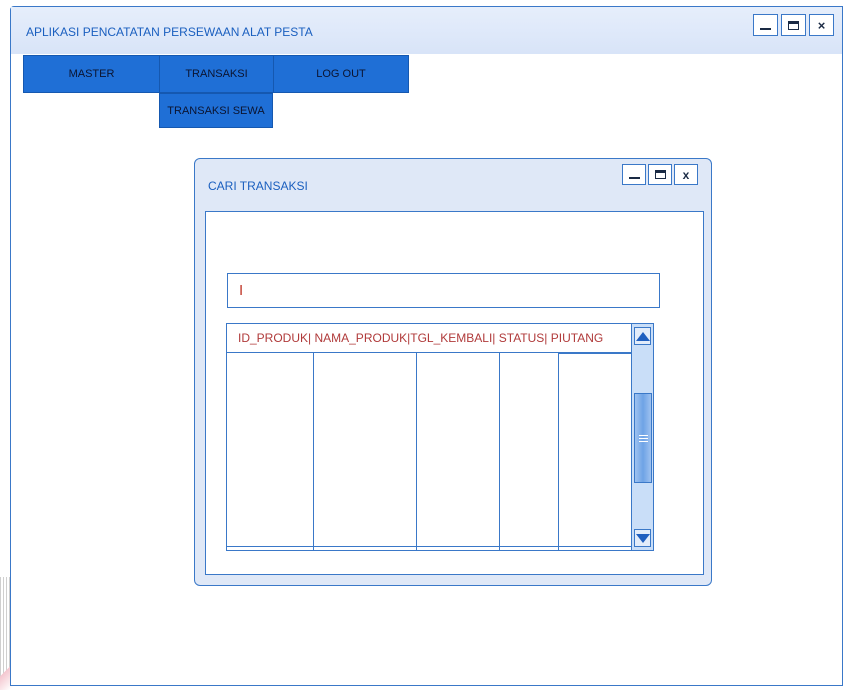 The height and width of the screenshot is (692, 843). Describe the element at coordinates (634, 174) in the screenshot. I see `dialog-minimize-button` at that location.